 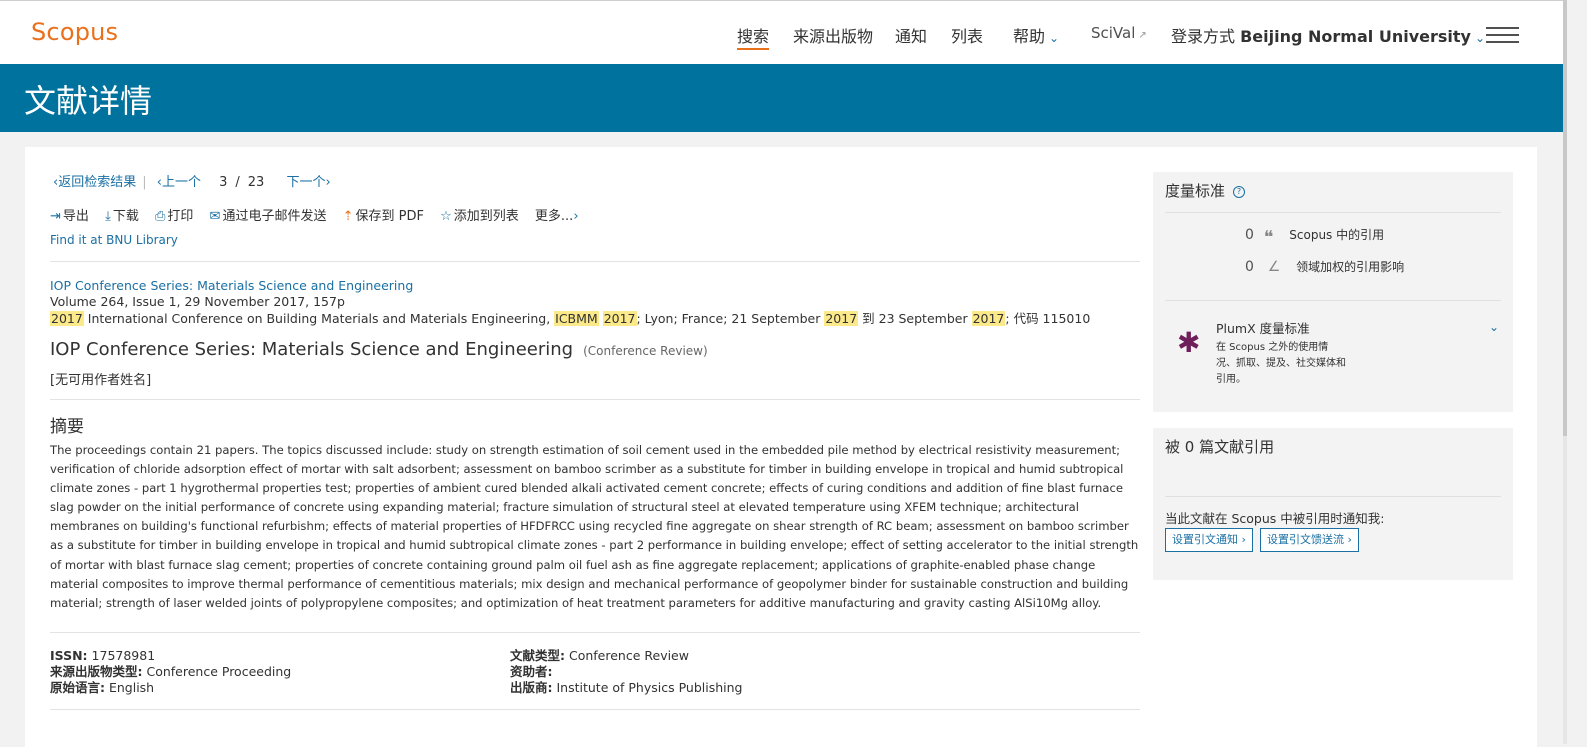 I want to click on nav-search: 搜索, so click(x=753, y=36).